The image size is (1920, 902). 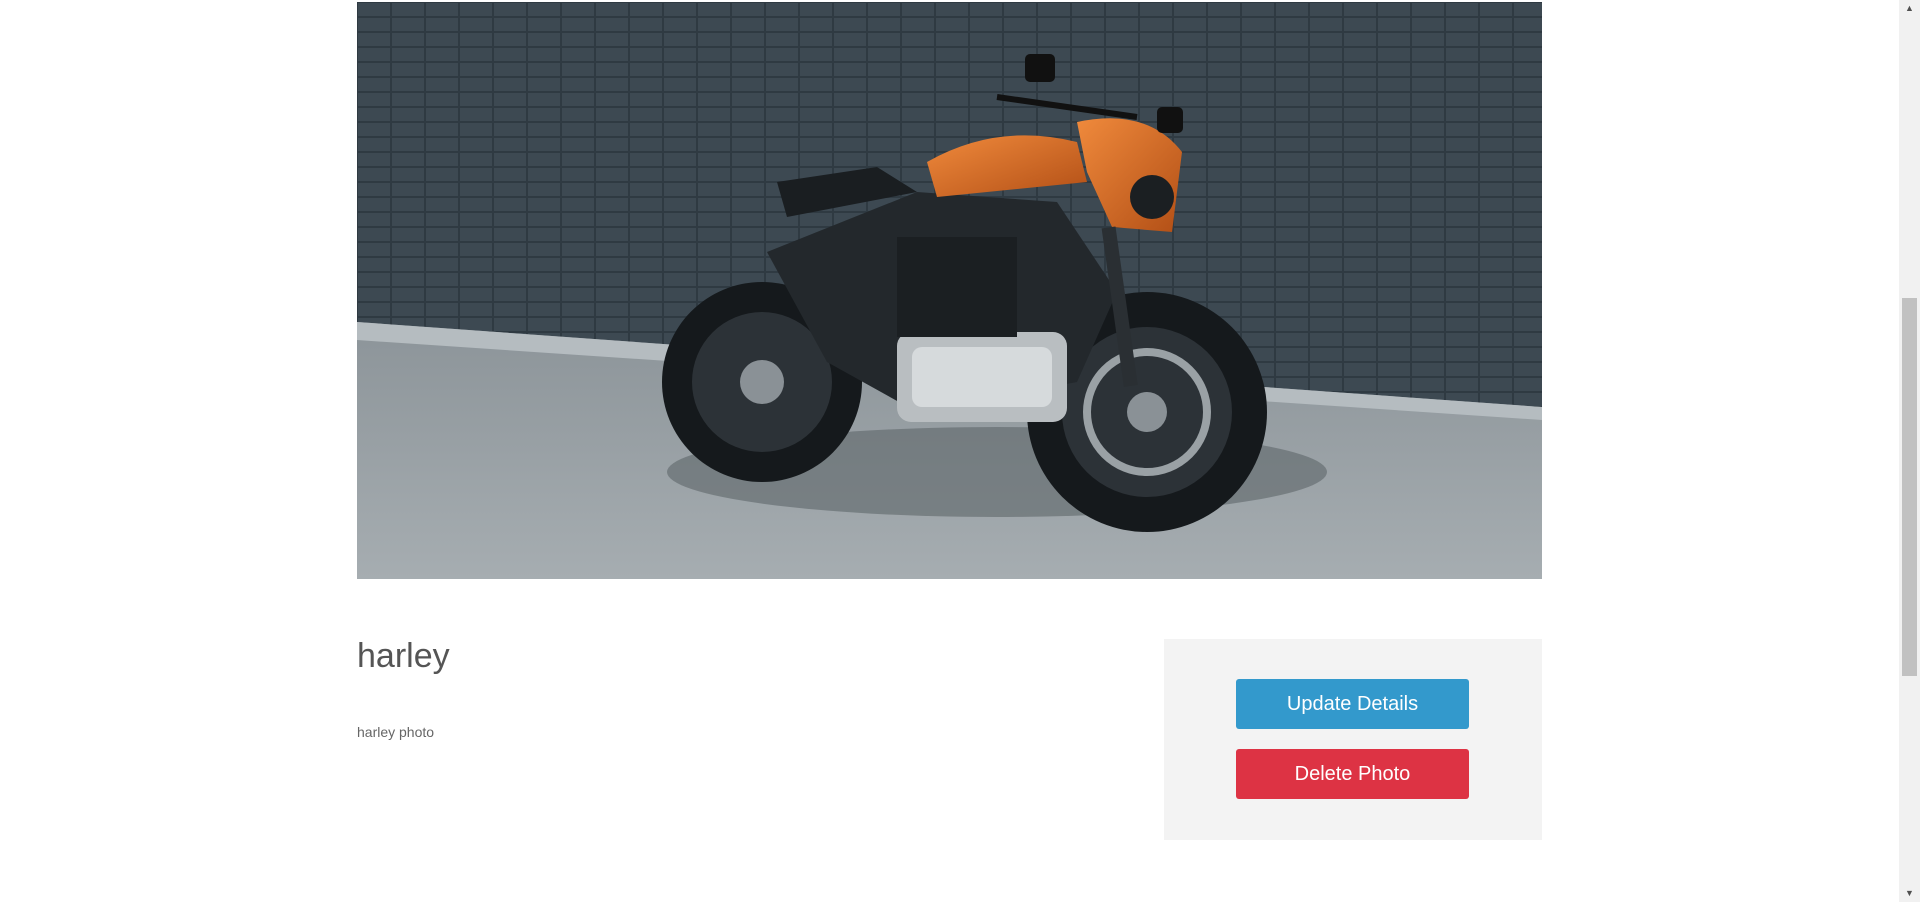 What do you see at coordinates (396, 732) in the screenshot?
I see `photo-description: harley photo` at bounding box center [396, 732].